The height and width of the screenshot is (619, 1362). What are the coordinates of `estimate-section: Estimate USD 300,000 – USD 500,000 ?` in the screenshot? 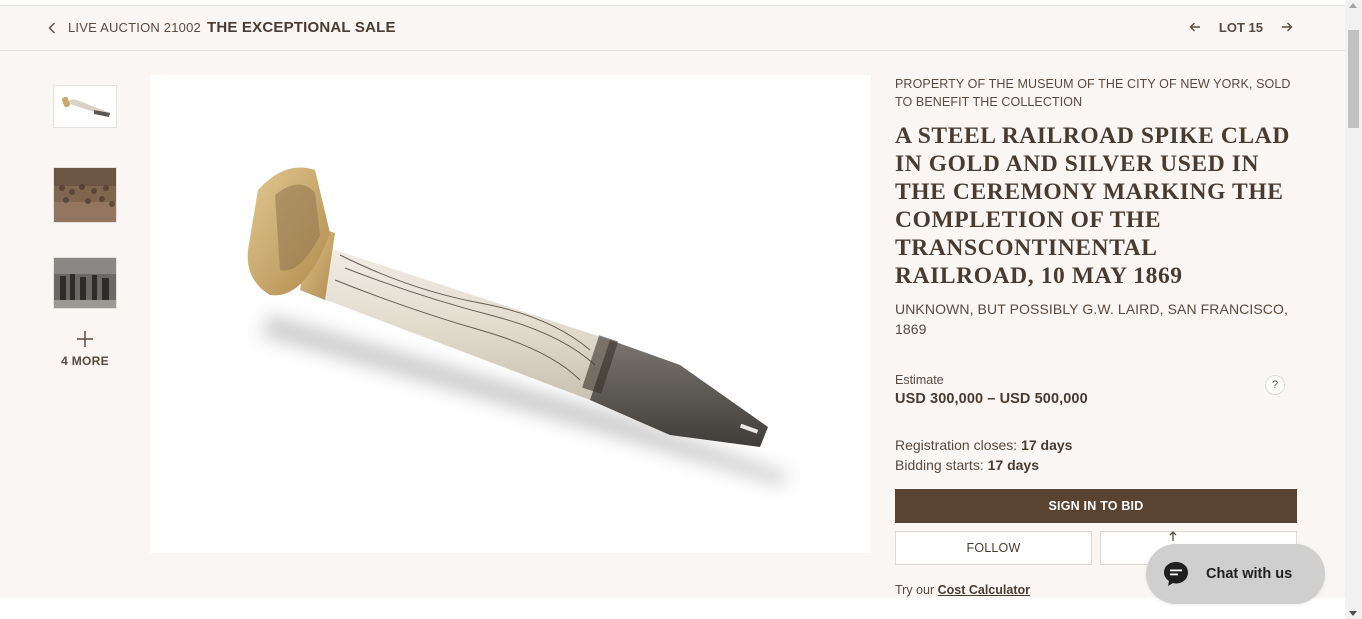 It's located at (1096, 390).